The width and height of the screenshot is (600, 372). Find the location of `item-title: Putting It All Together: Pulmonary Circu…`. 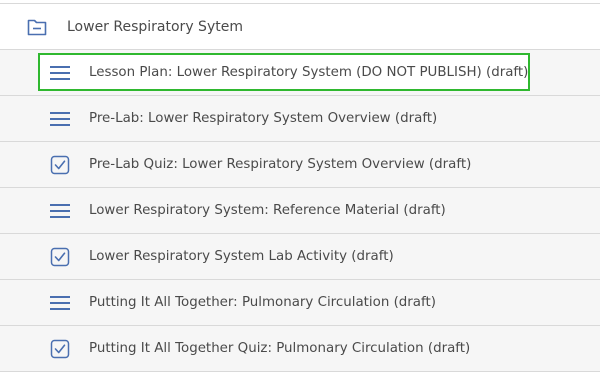

item-title: Putting It All Together: Pulmonary Circu… is located at coordinates (262, 303).